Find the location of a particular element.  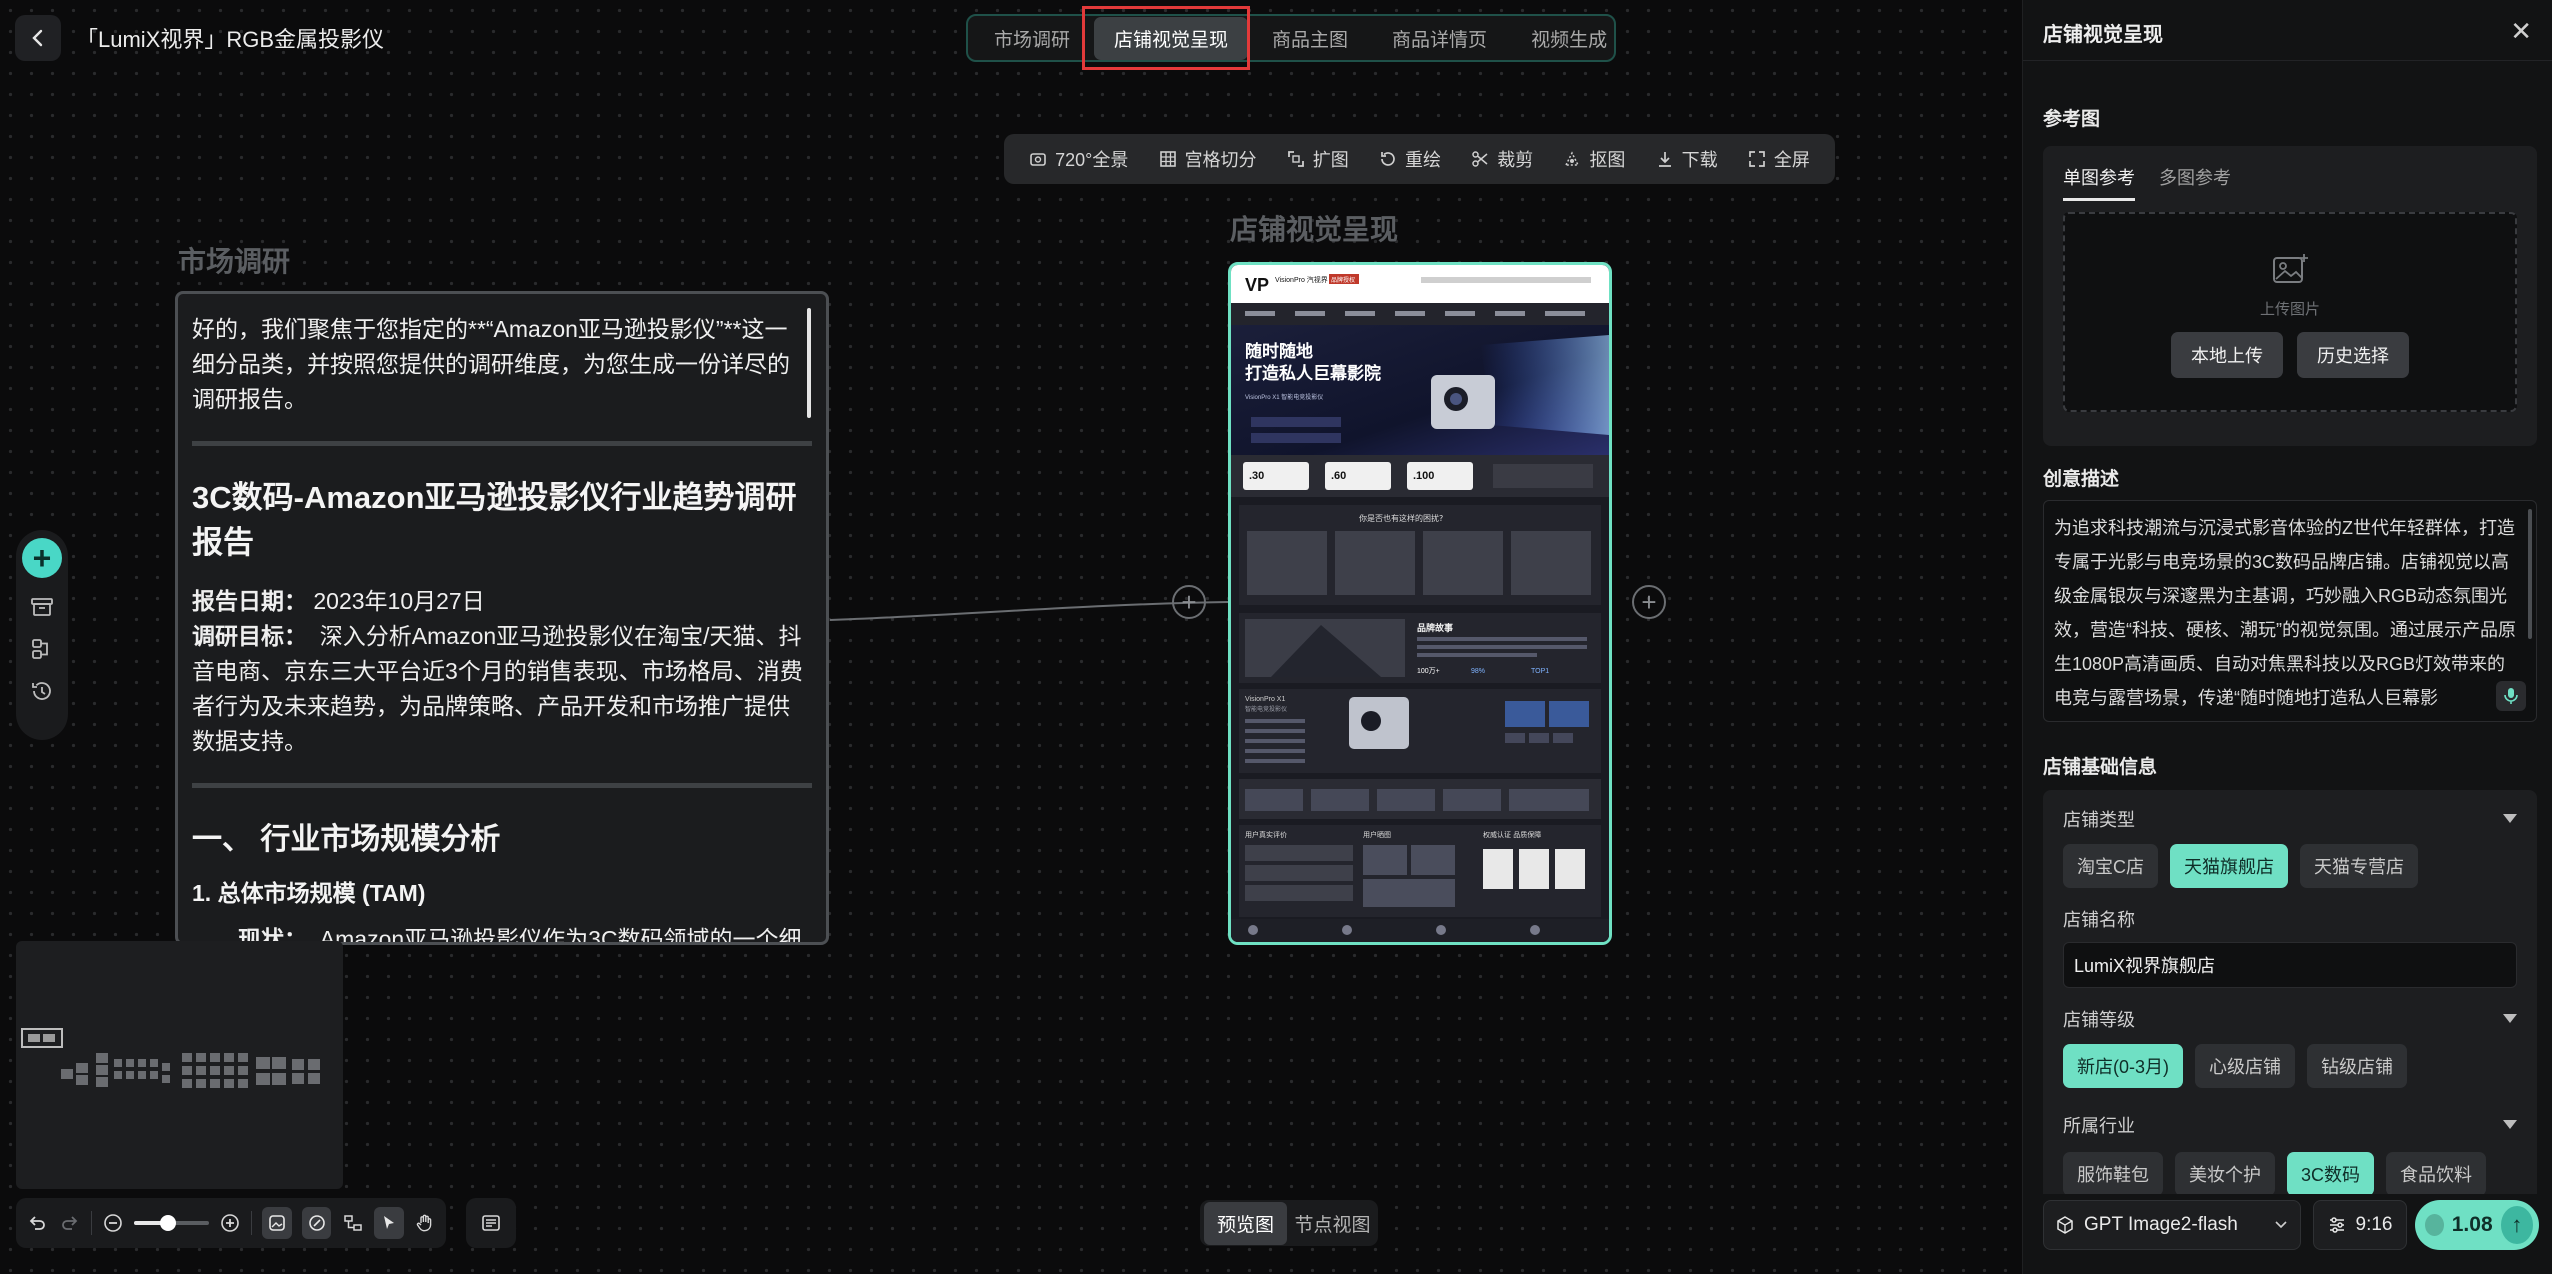

store-level-option: 心级店铺 is located at coordinates (2245, 1066).